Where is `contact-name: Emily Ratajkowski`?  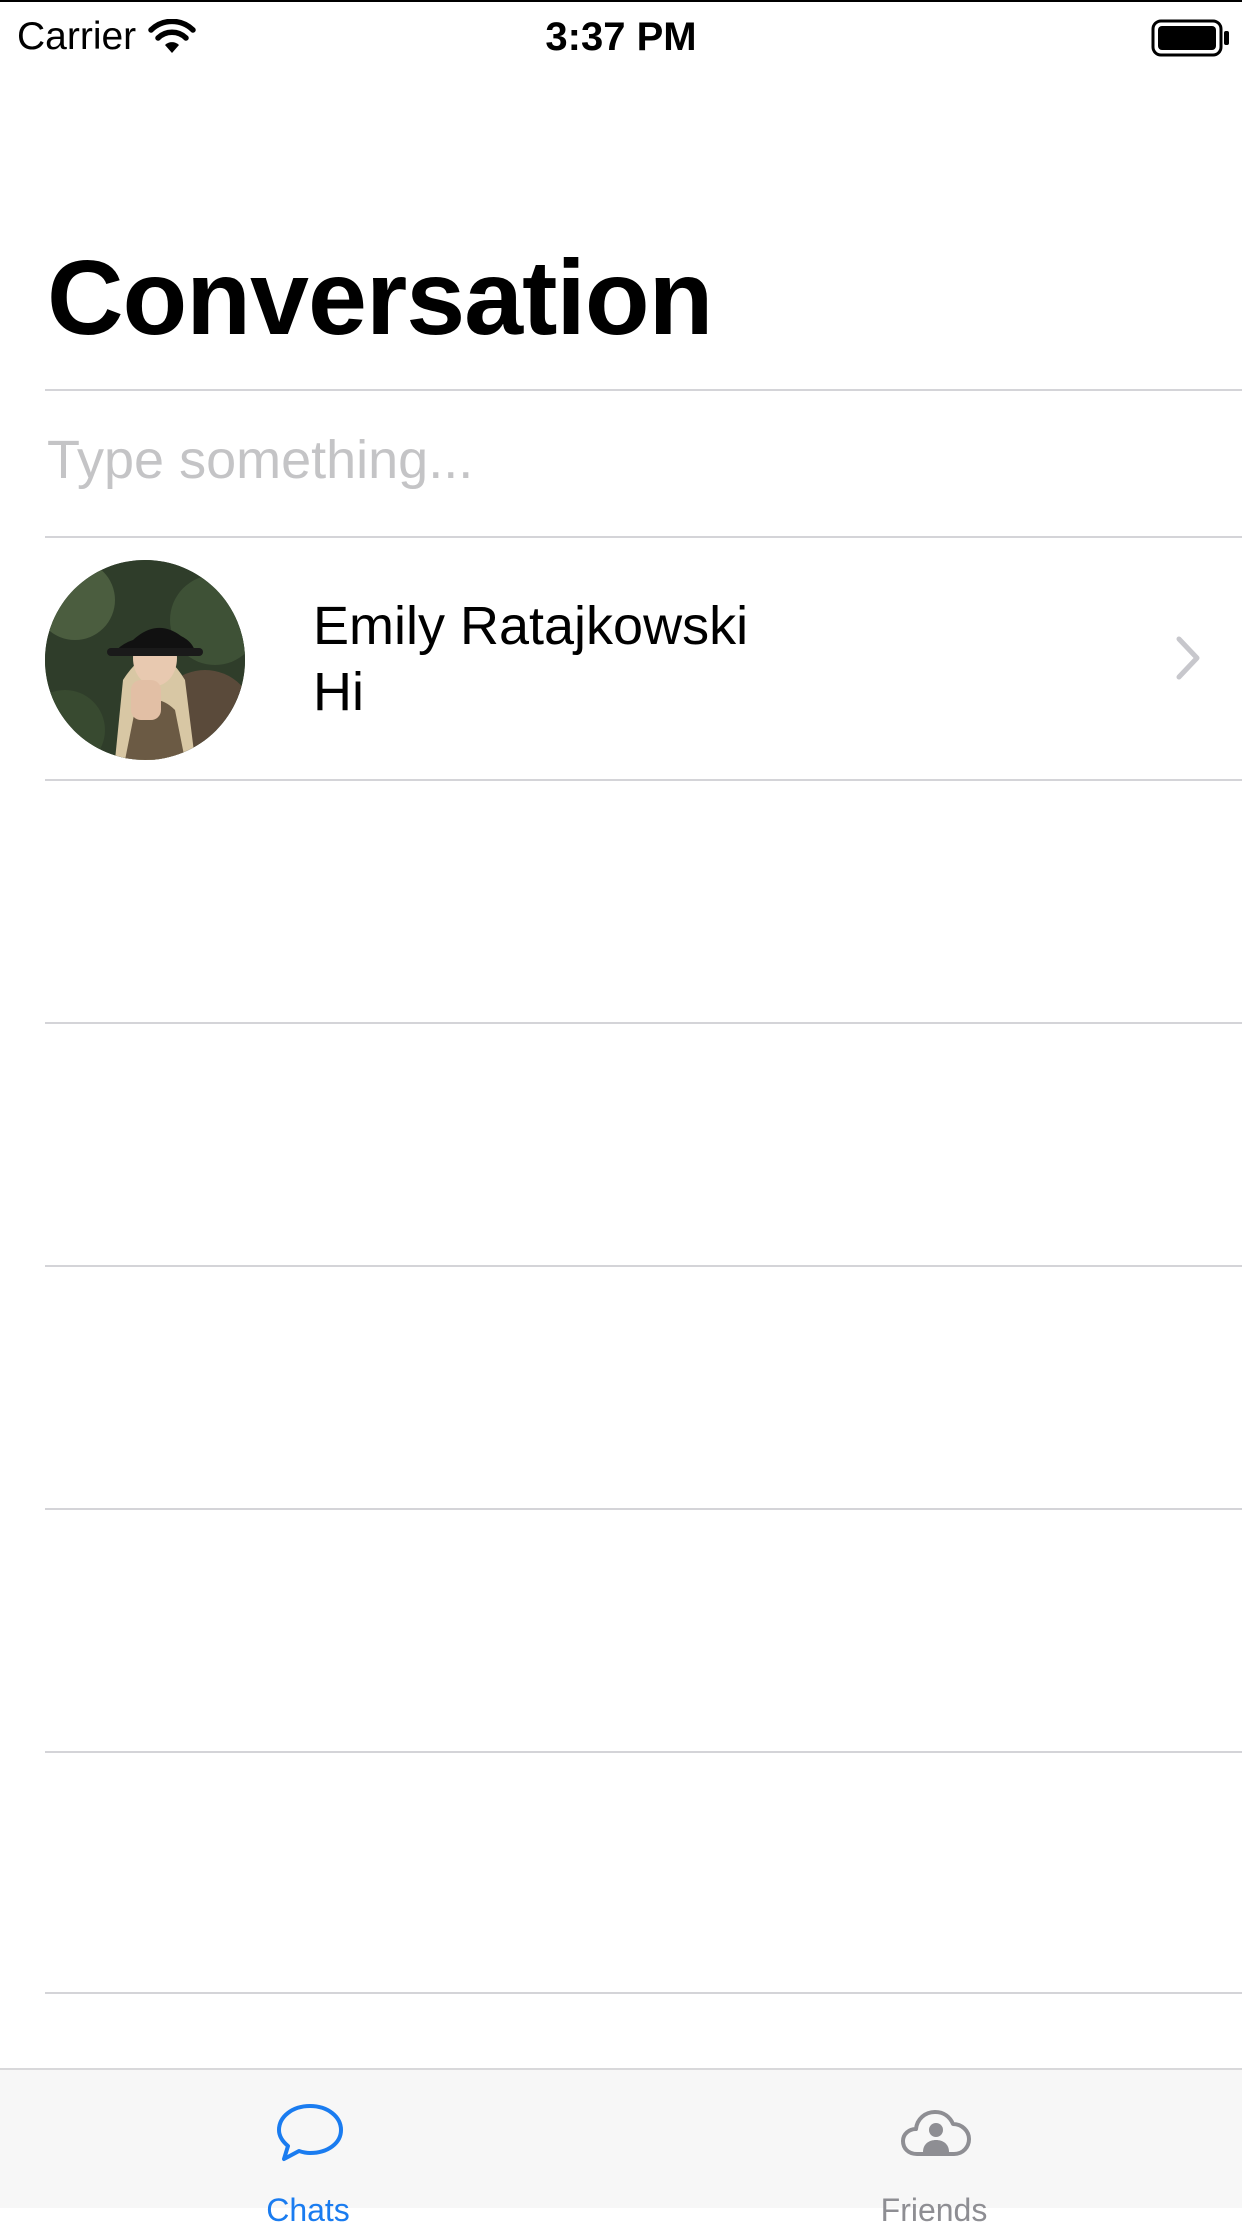
contact-name: Emily Ratajkowski is located at coordinates (531, 626).